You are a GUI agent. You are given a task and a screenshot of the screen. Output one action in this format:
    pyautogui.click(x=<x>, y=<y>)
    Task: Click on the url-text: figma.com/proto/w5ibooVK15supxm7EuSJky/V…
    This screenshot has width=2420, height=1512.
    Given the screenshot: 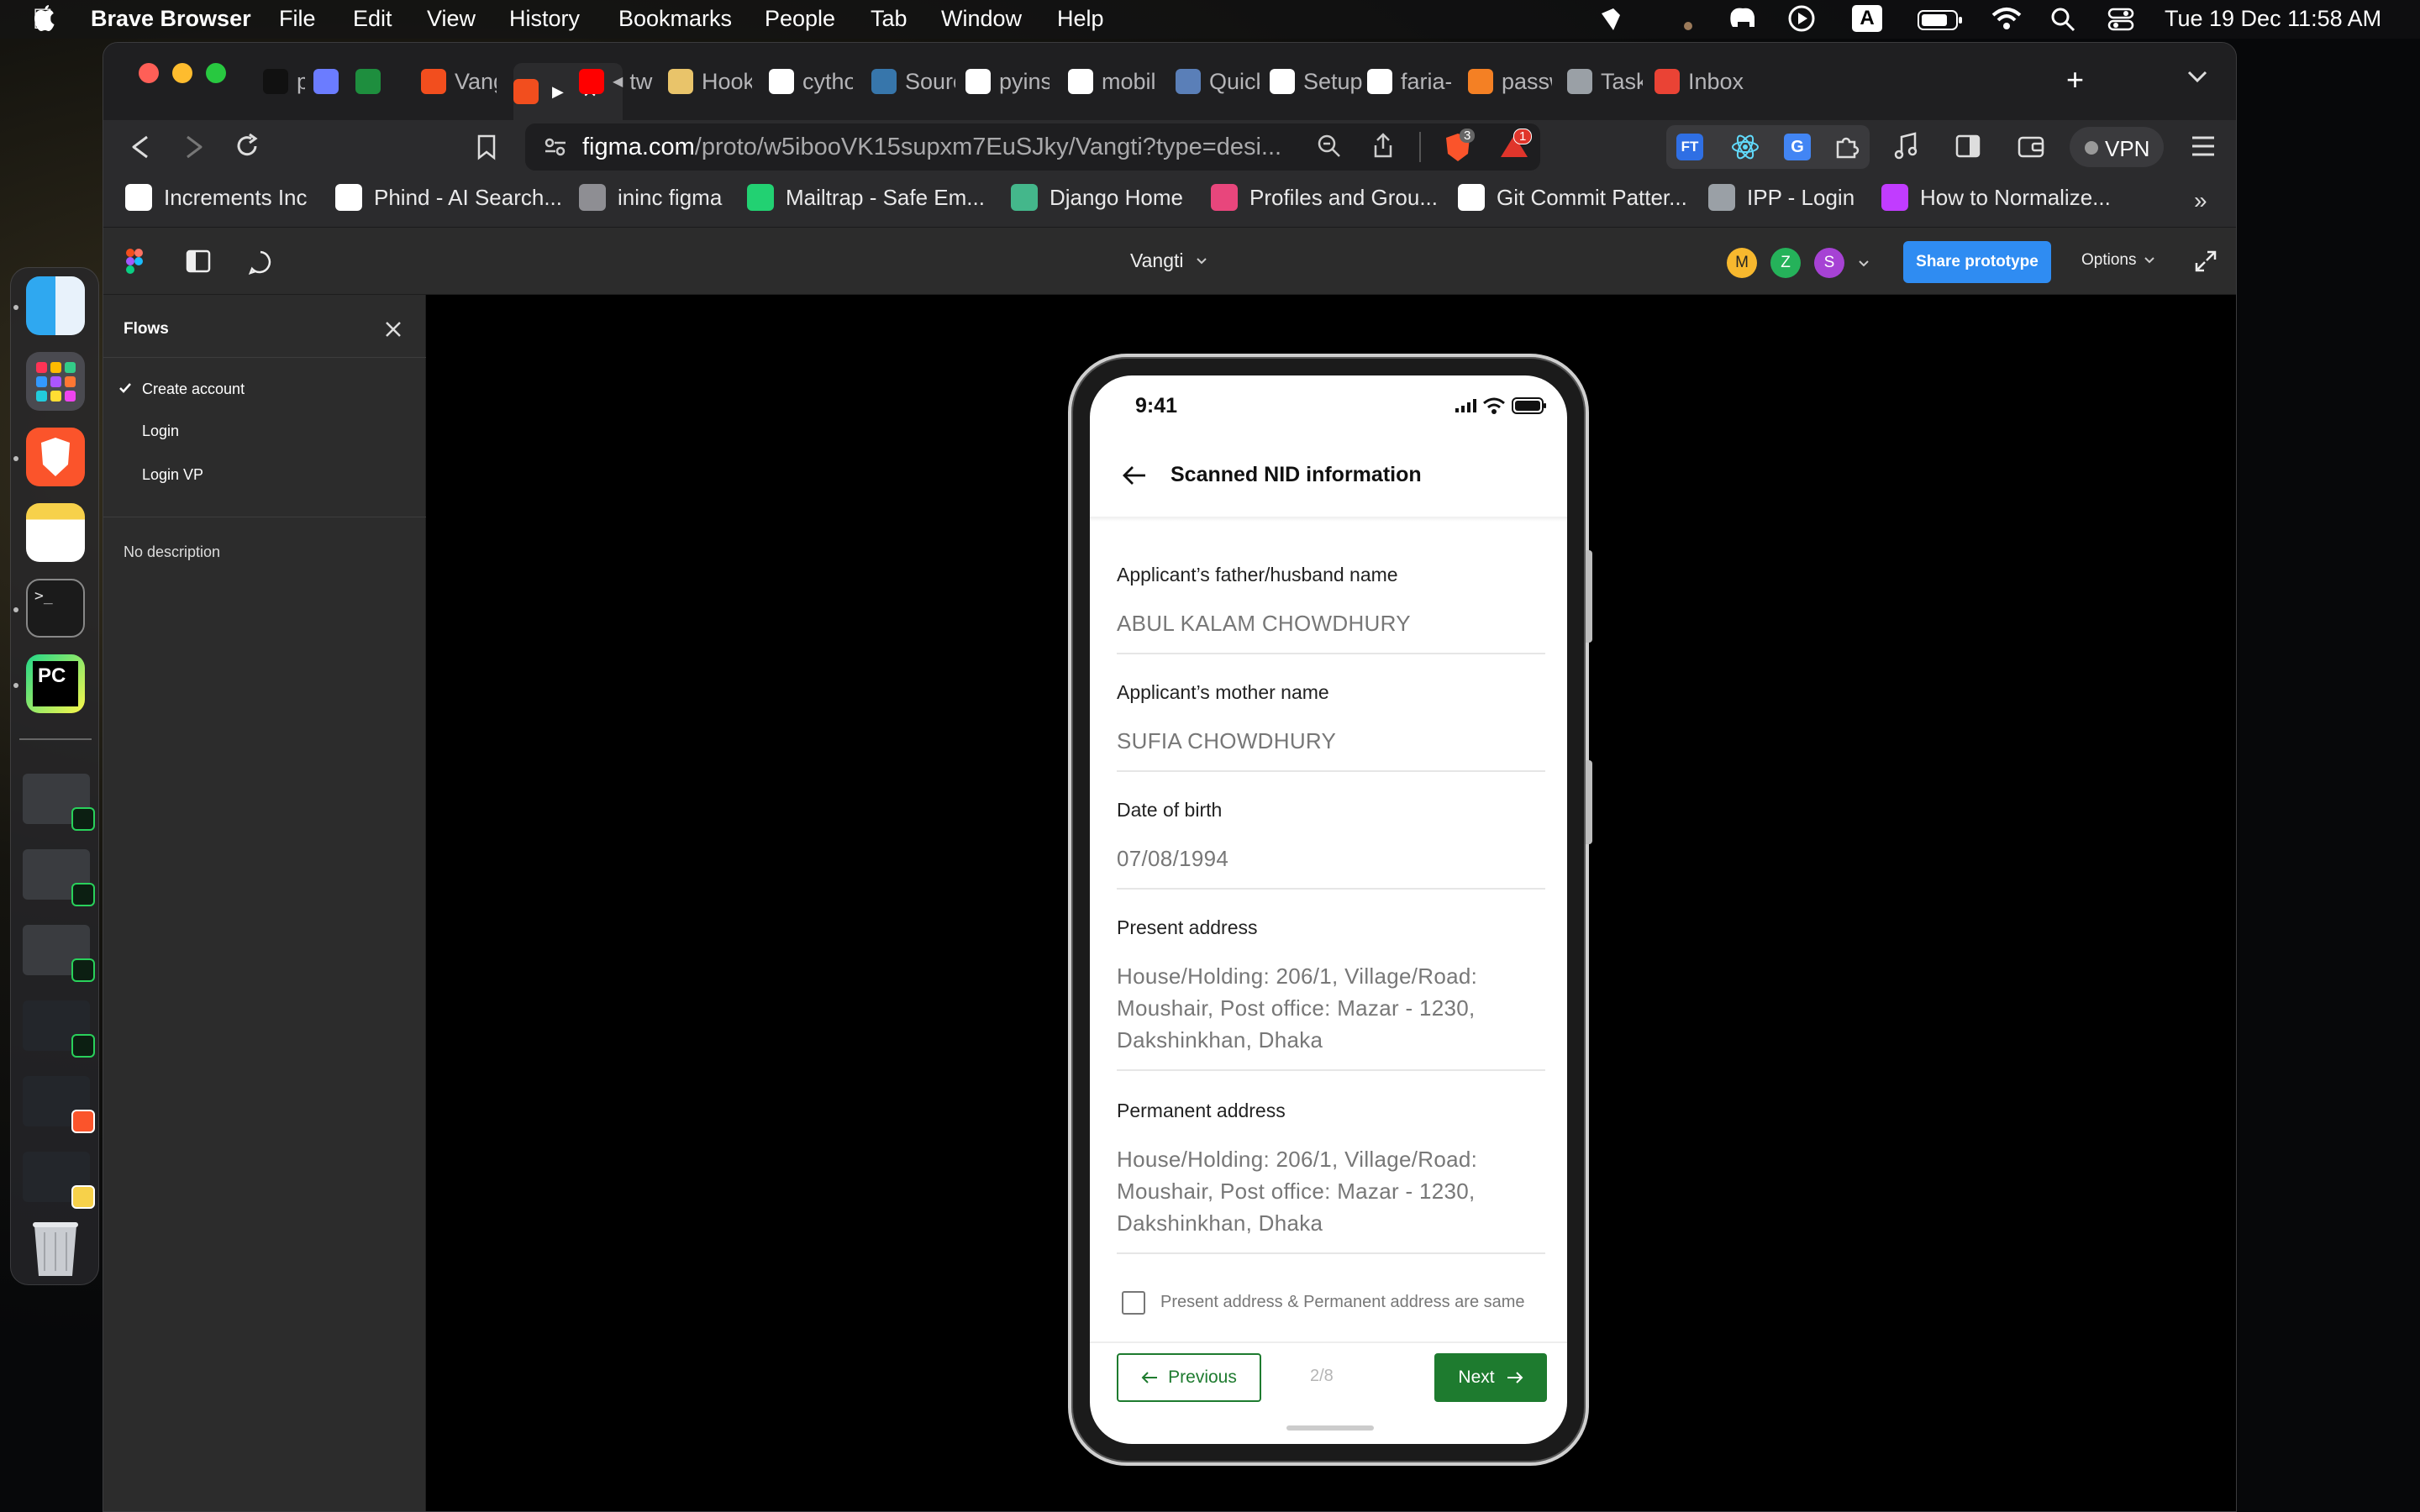 What is the action you would take?
    pyautogui.click(x=931, y=147)
    